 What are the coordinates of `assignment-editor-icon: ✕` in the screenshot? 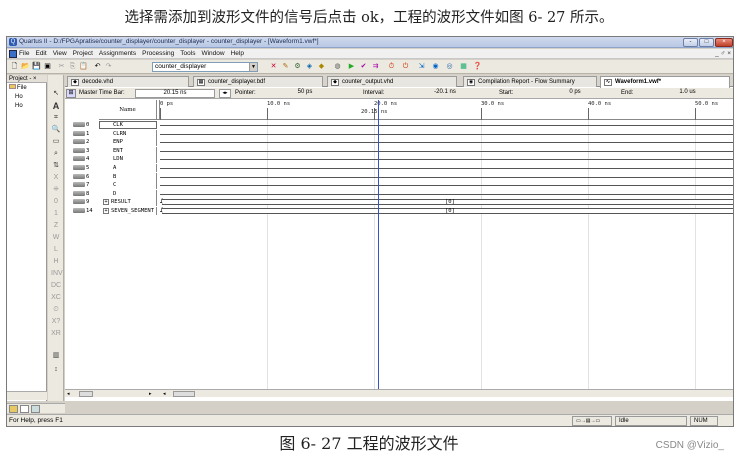 It's located at (273, 66).